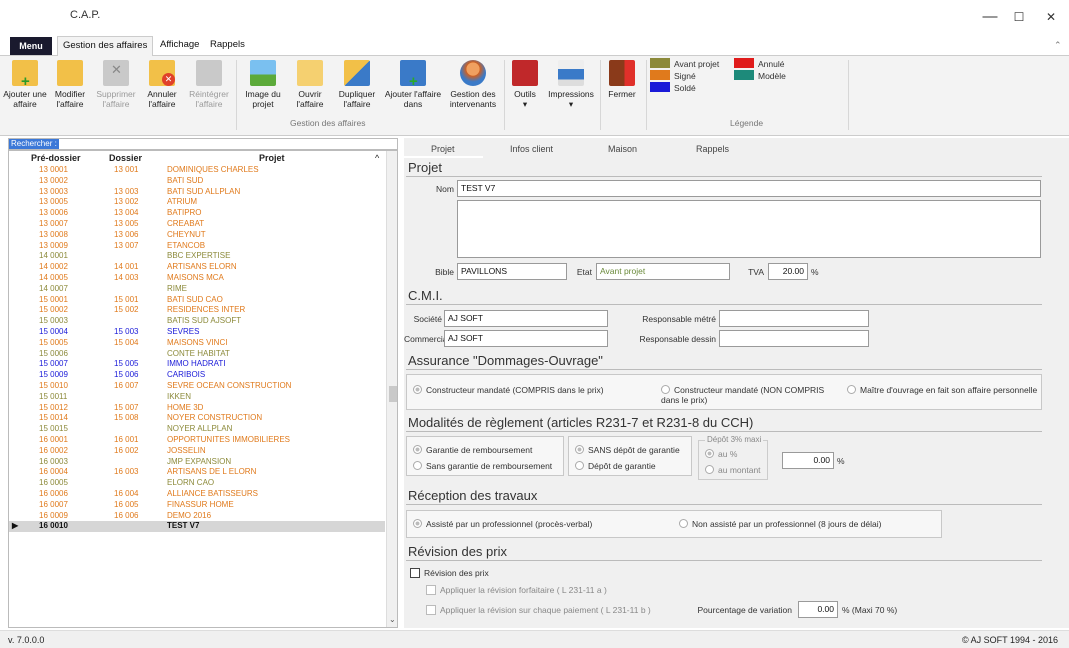 The image size is (1069, 648). Describe the element at coordinates (70, 84) in the screenshot. I see `modify-affaire-button: Modifier l'affaire` at that location.